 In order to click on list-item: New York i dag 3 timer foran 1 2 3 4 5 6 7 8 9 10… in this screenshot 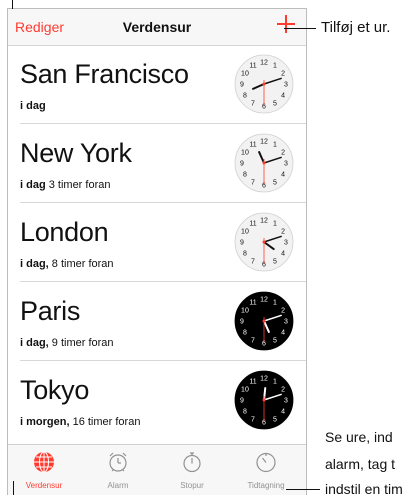, I will do `click(163, 163)`.